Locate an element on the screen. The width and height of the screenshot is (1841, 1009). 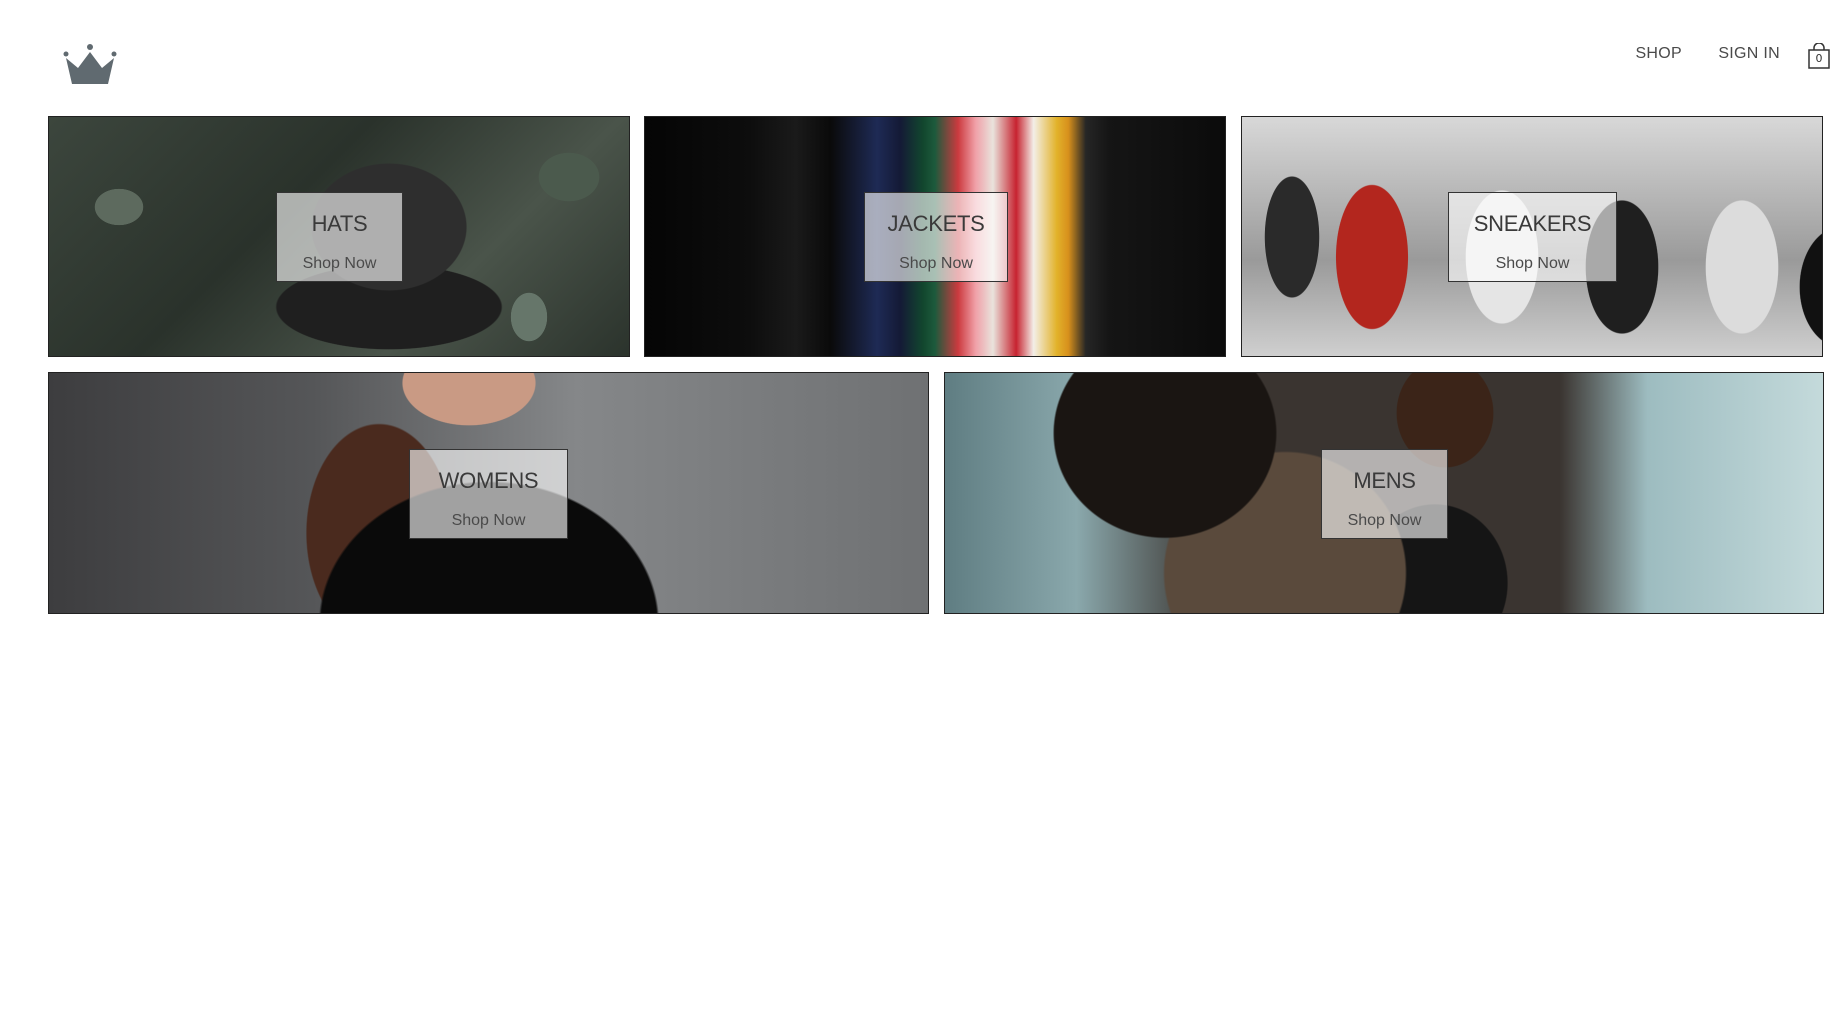
category-tile-hats: HATS Shop Now is located at coordinates (339, 236).